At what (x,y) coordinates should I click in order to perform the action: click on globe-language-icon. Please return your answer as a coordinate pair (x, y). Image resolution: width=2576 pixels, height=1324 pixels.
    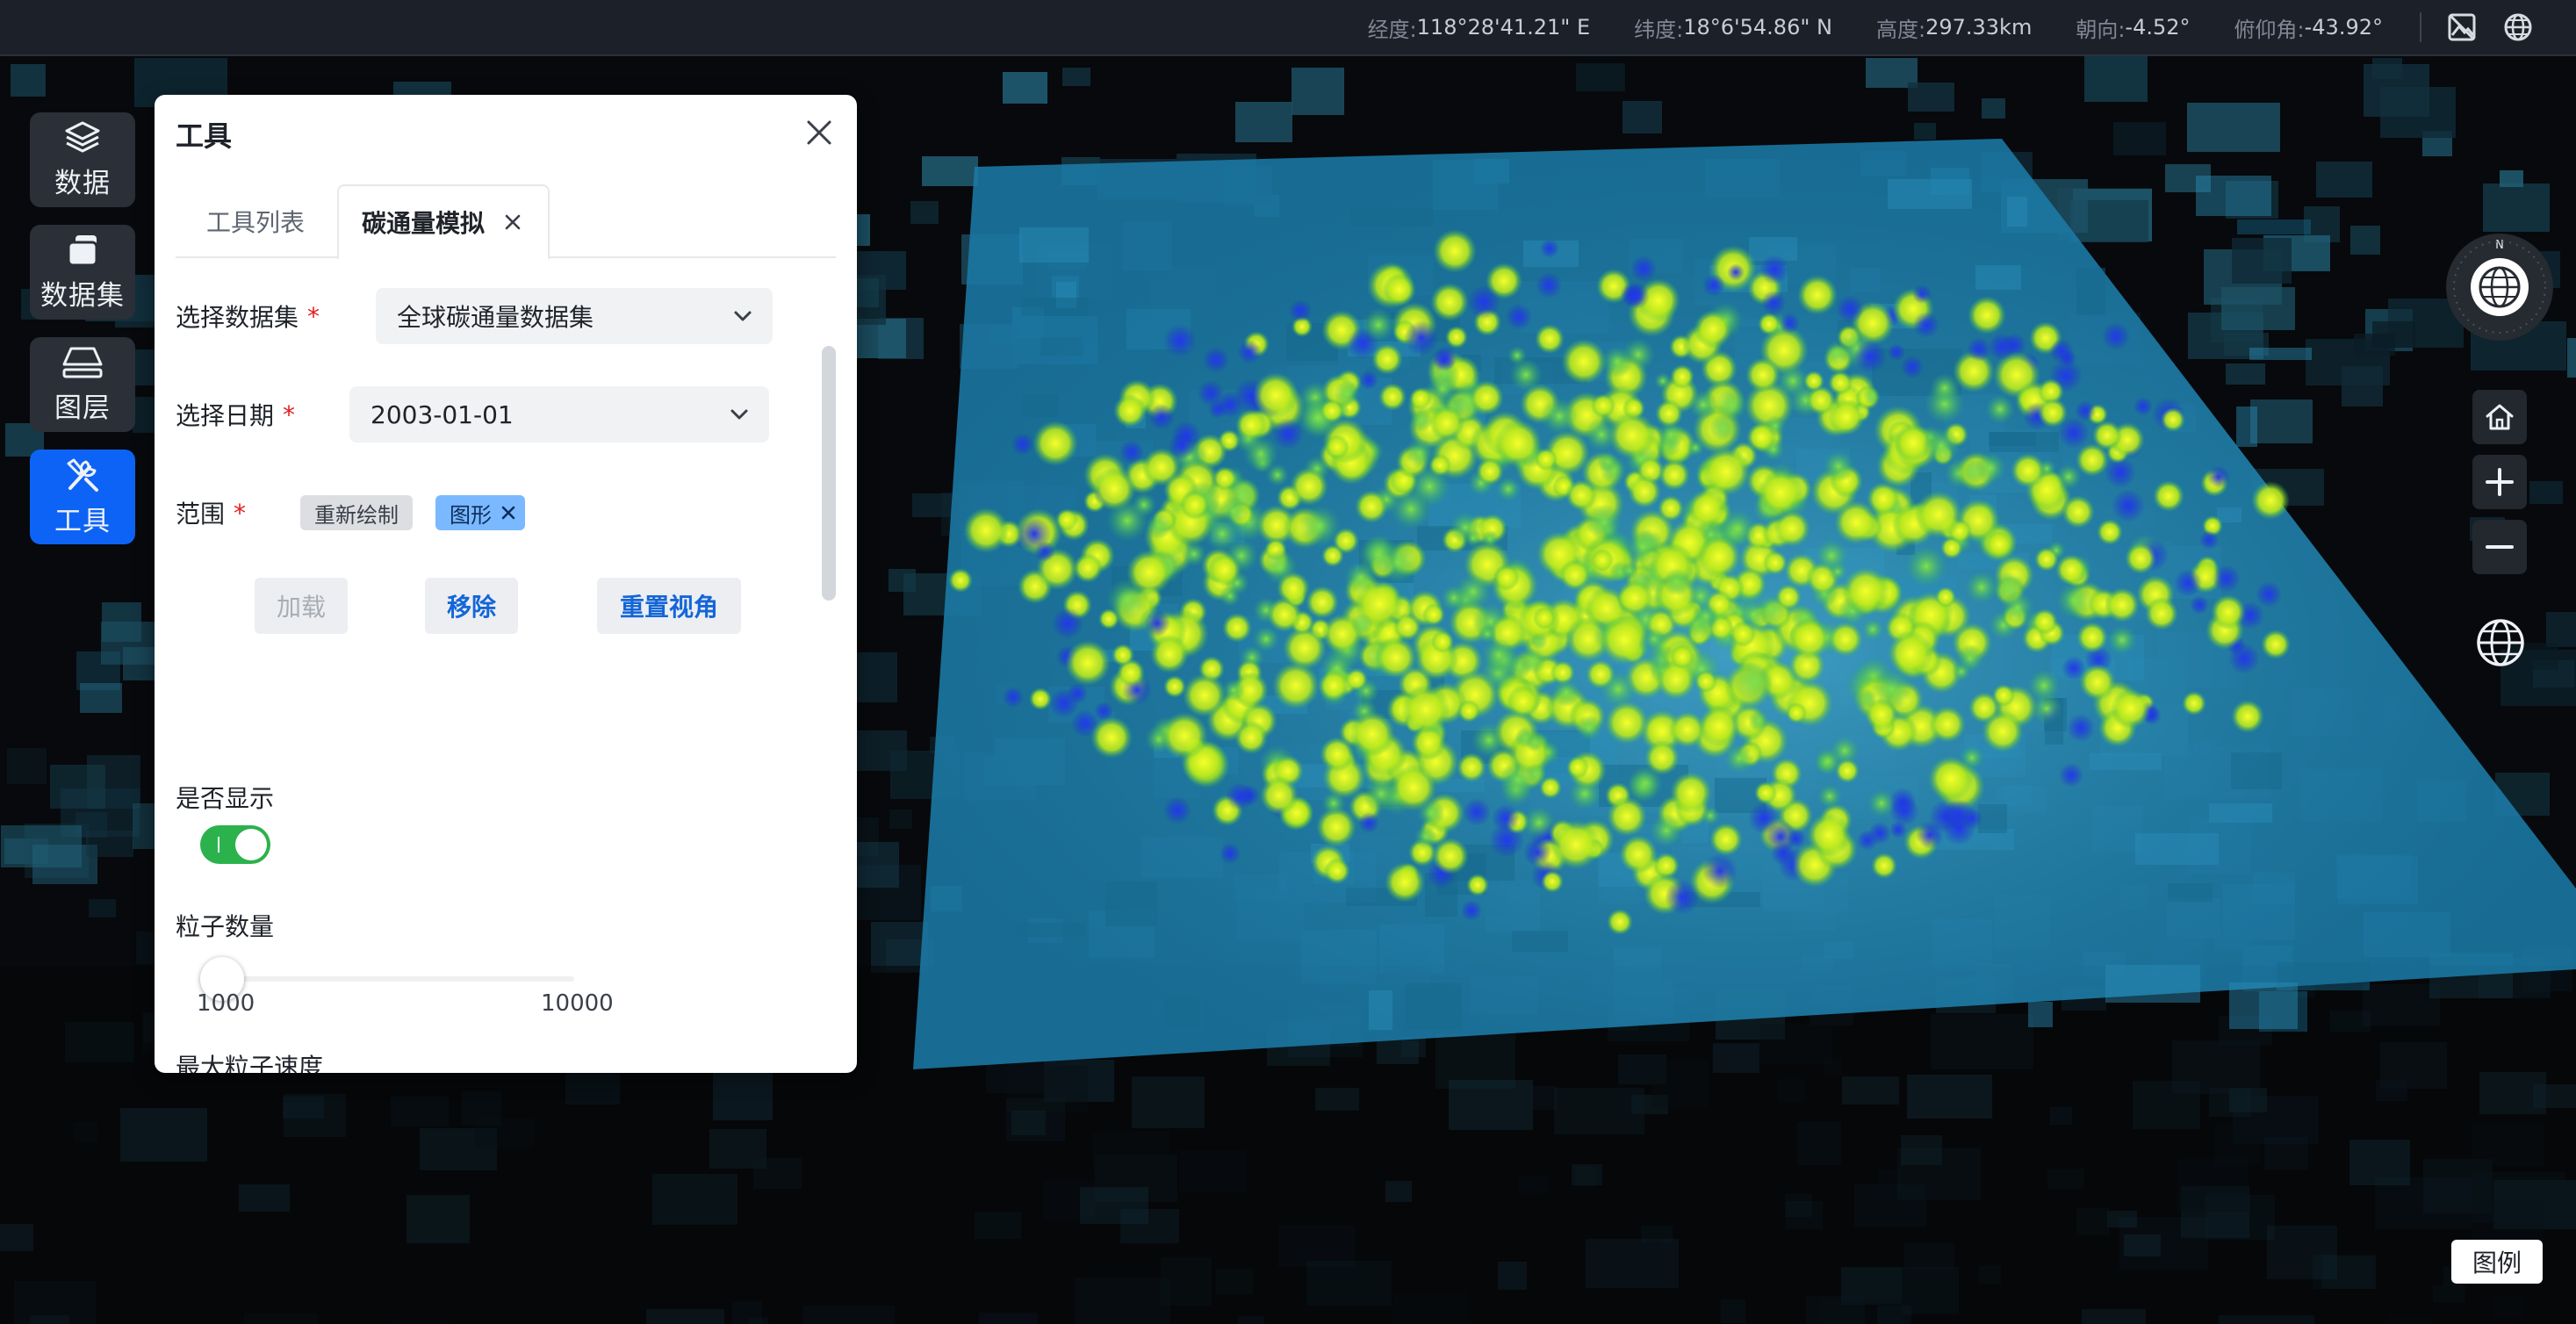
    Looking at the image, I should click on (2518, 27).